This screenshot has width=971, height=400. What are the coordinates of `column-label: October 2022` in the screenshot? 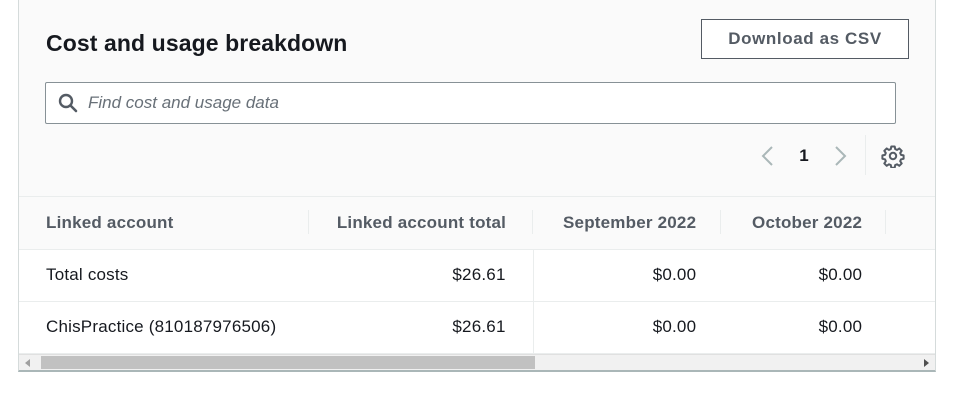 It's located at (807, 222).